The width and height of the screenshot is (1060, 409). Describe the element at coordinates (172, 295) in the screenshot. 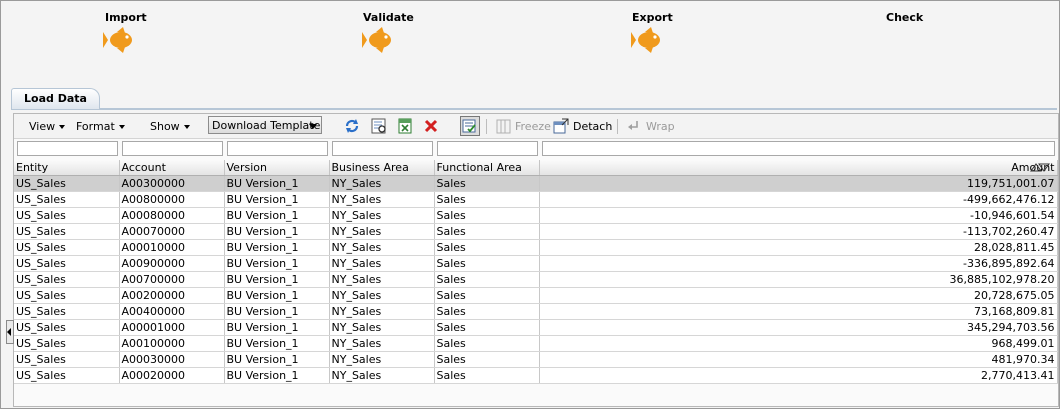

I see `cell-account: A00200000` at that location.